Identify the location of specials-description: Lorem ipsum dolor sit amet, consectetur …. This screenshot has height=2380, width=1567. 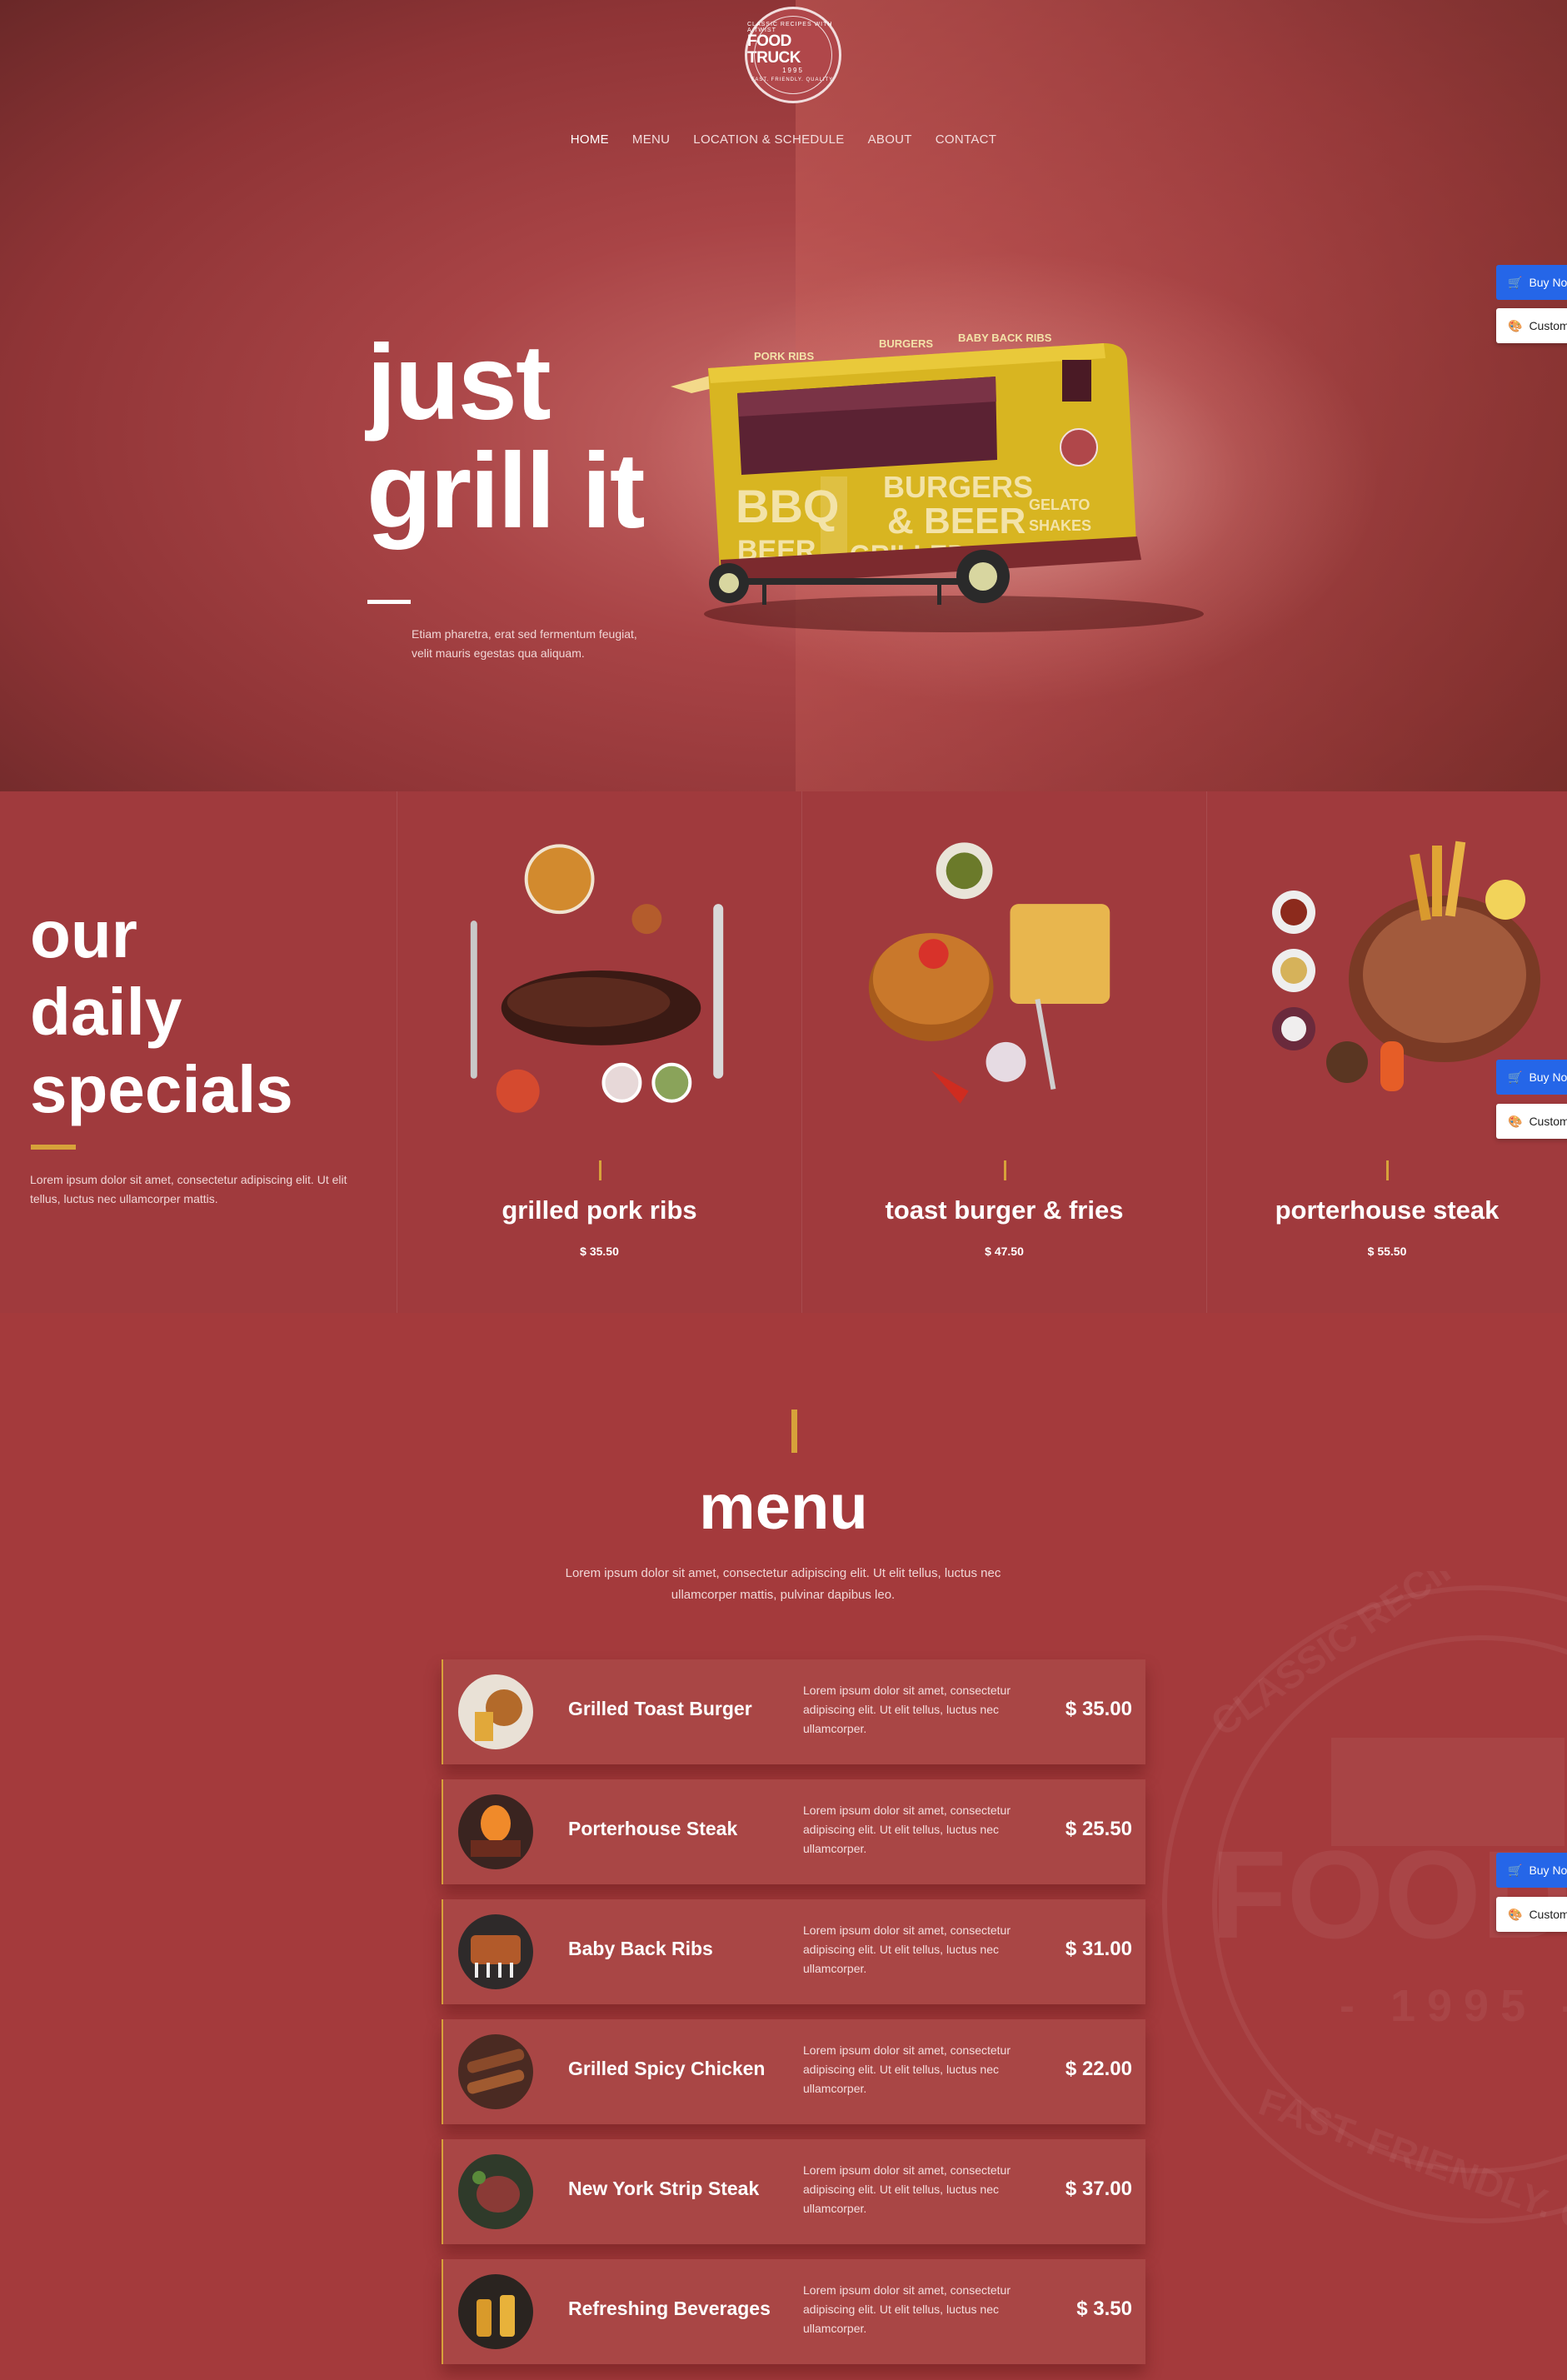
(188, 1189).